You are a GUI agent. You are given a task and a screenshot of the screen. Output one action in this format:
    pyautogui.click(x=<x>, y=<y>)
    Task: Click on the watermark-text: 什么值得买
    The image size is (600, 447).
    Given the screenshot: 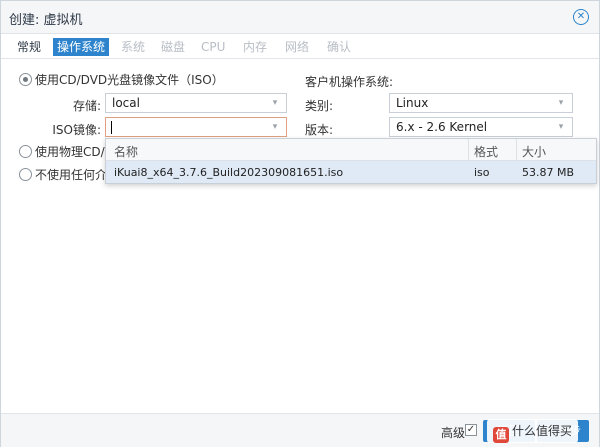 What is the action you would take?
    pyautogui.click(x=542, y=431)
    